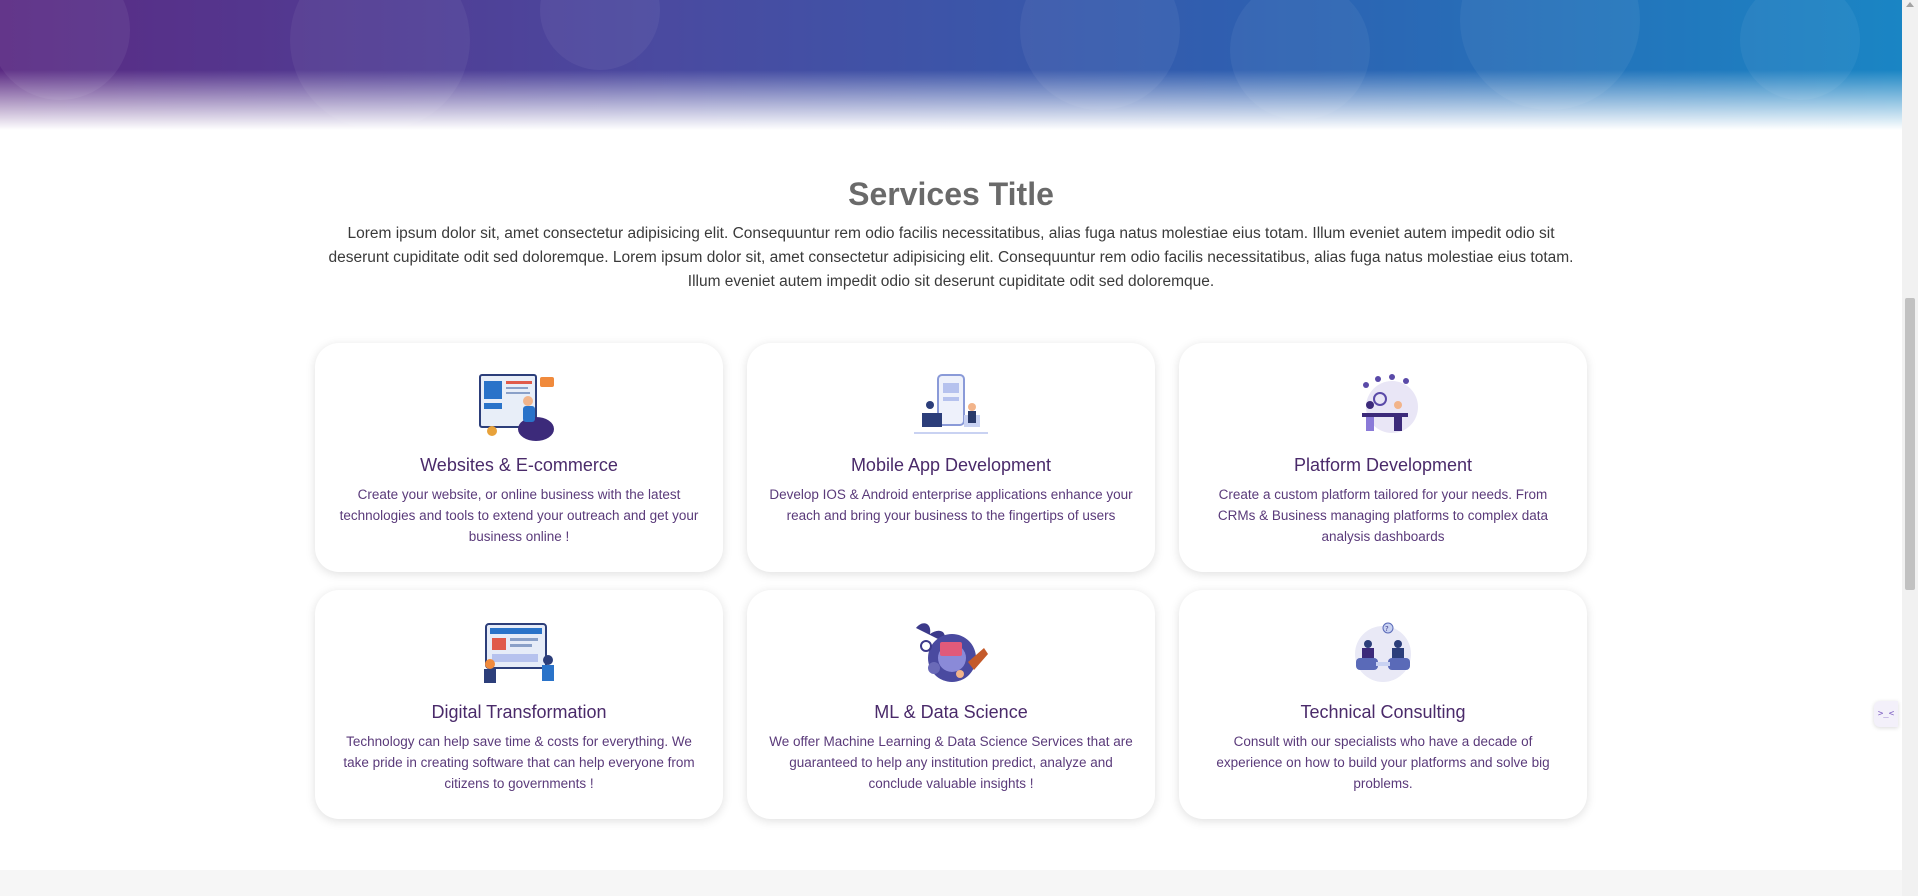 The width and height of the screenshot is (1918, 896). What do you see at coordinates (1383, 652) in the screenshot?
I see `consulting-illustration-icon: ?` at bounding box center [1383, 652].